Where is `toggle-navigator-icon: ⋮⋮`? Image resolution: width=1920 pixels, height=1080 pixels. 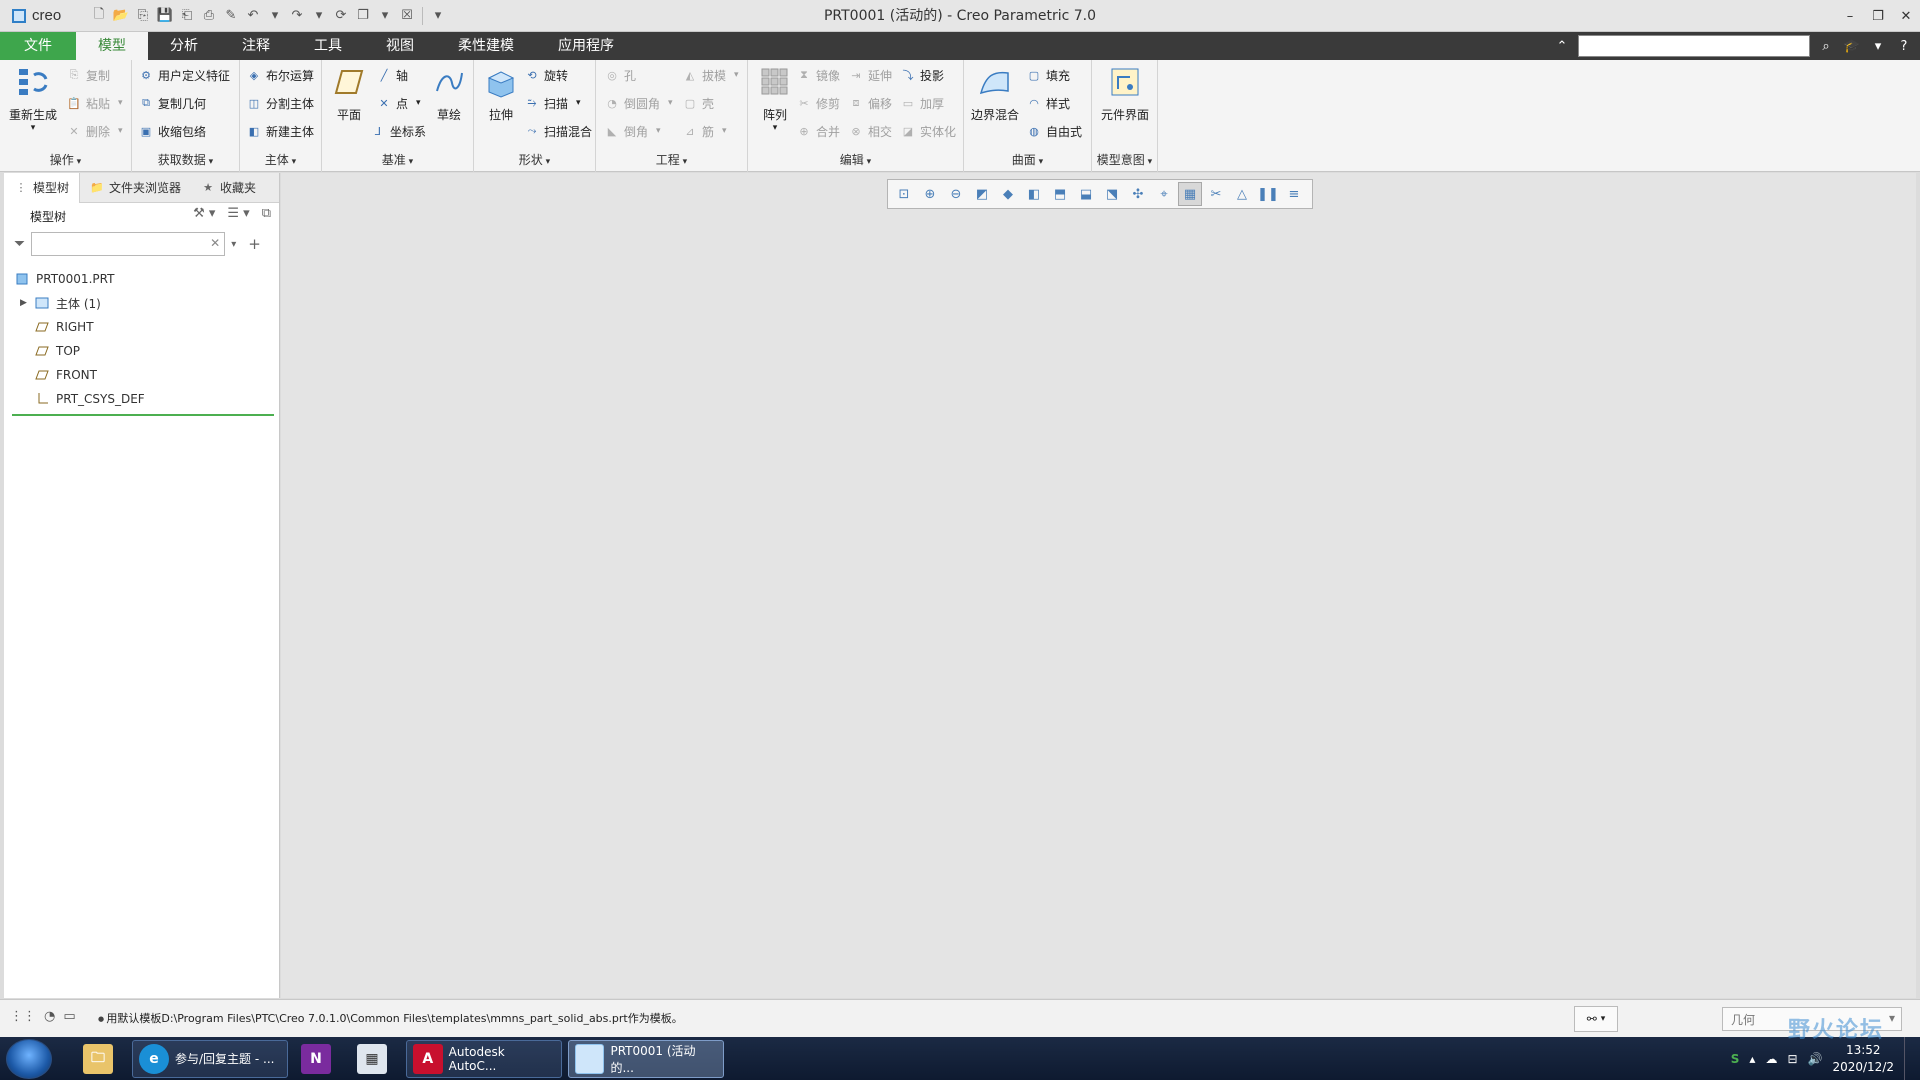
toggle-navigator-icon: ⋮⋮ is located at coordinates (23, 1016).